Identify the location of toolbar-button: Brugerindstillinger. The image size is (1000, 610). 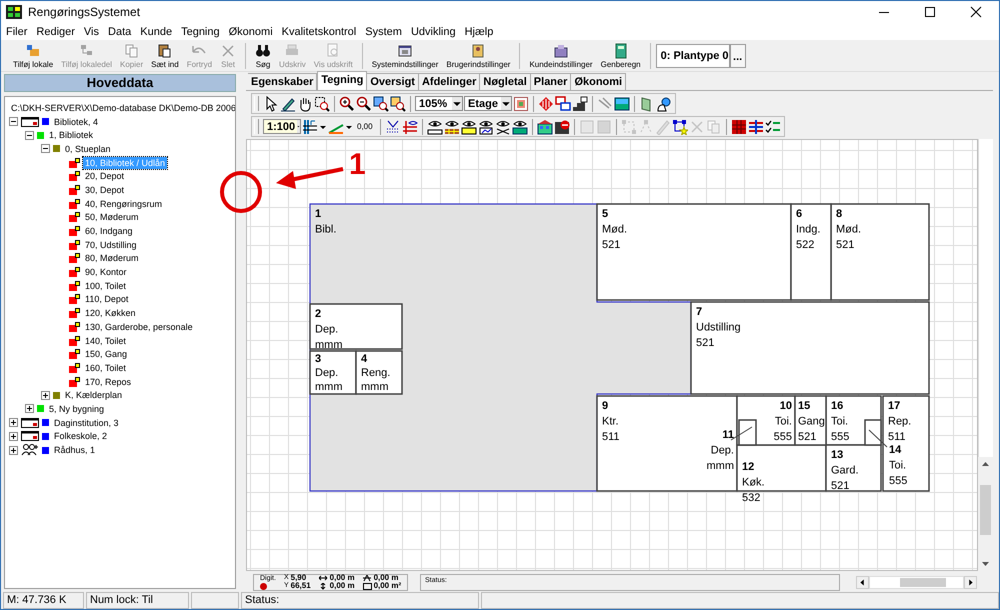
(478, 55).